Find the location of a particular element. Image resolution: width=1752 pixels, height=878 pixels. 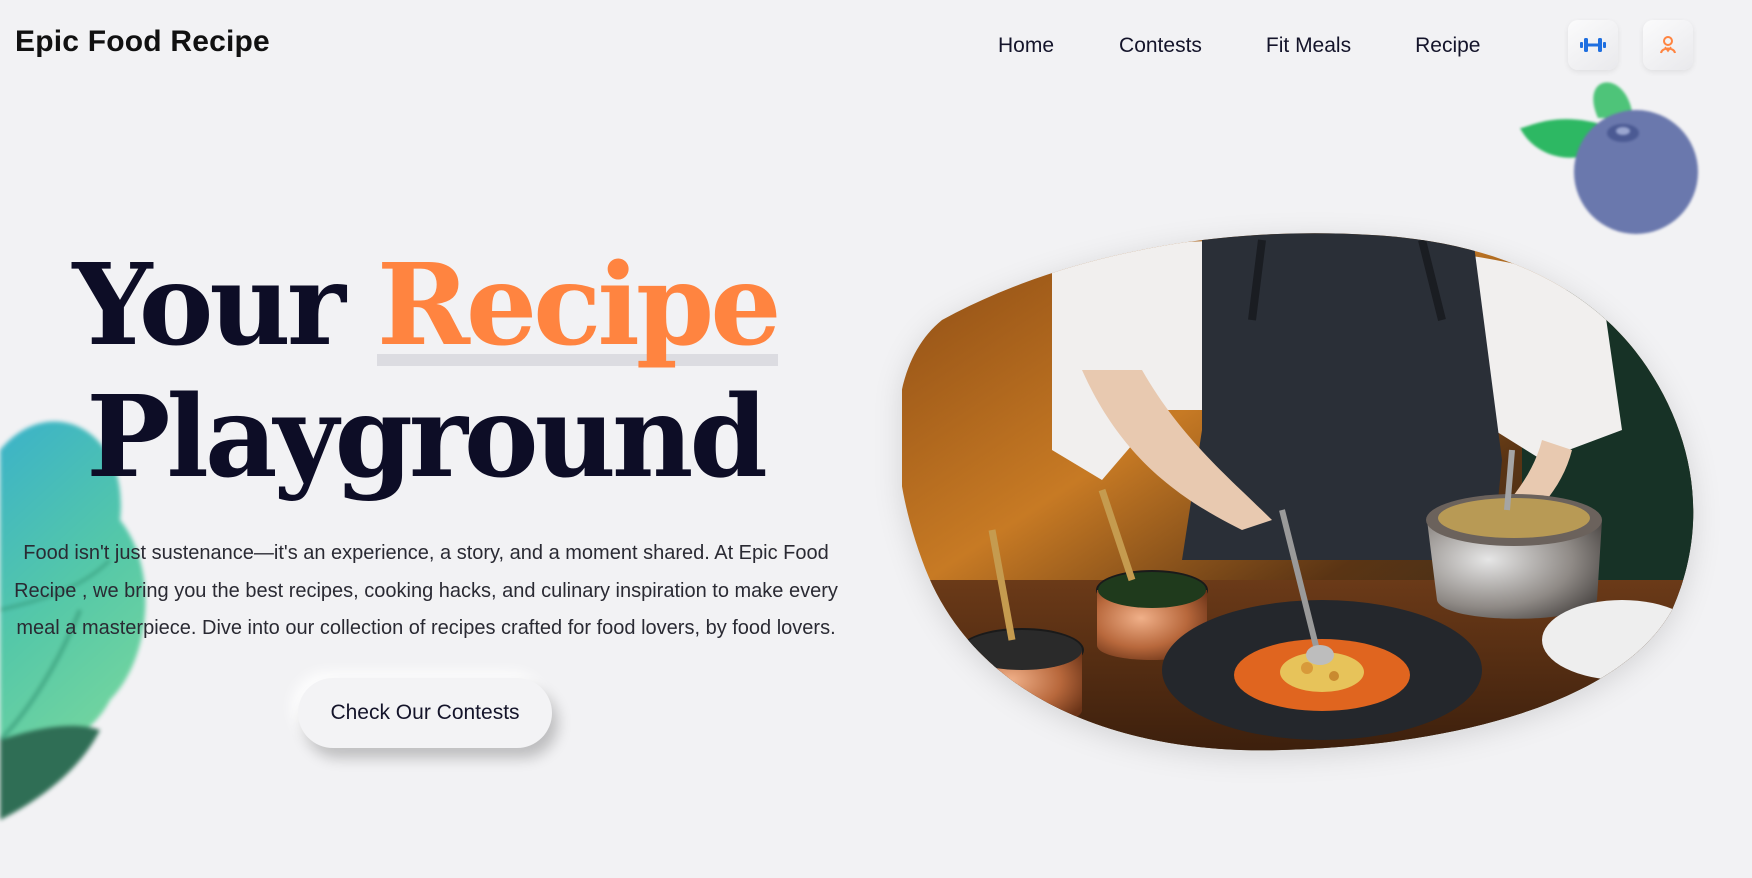

main-nav: Home Contests Fit Meals Recipe is located at coordinates (1271, 46).